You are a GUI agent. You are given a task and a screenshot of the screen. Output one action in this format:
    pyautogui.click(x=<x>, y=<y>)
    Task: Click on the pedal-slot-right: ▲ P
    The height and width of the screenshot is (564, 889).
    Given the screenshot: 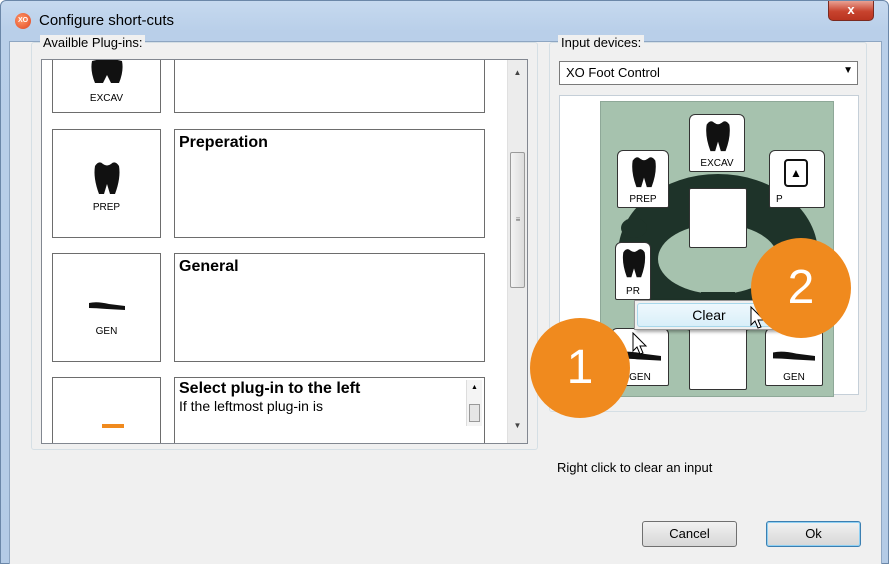 What is the action you would take?
    pyautogui.click(x=797, y=179)
    